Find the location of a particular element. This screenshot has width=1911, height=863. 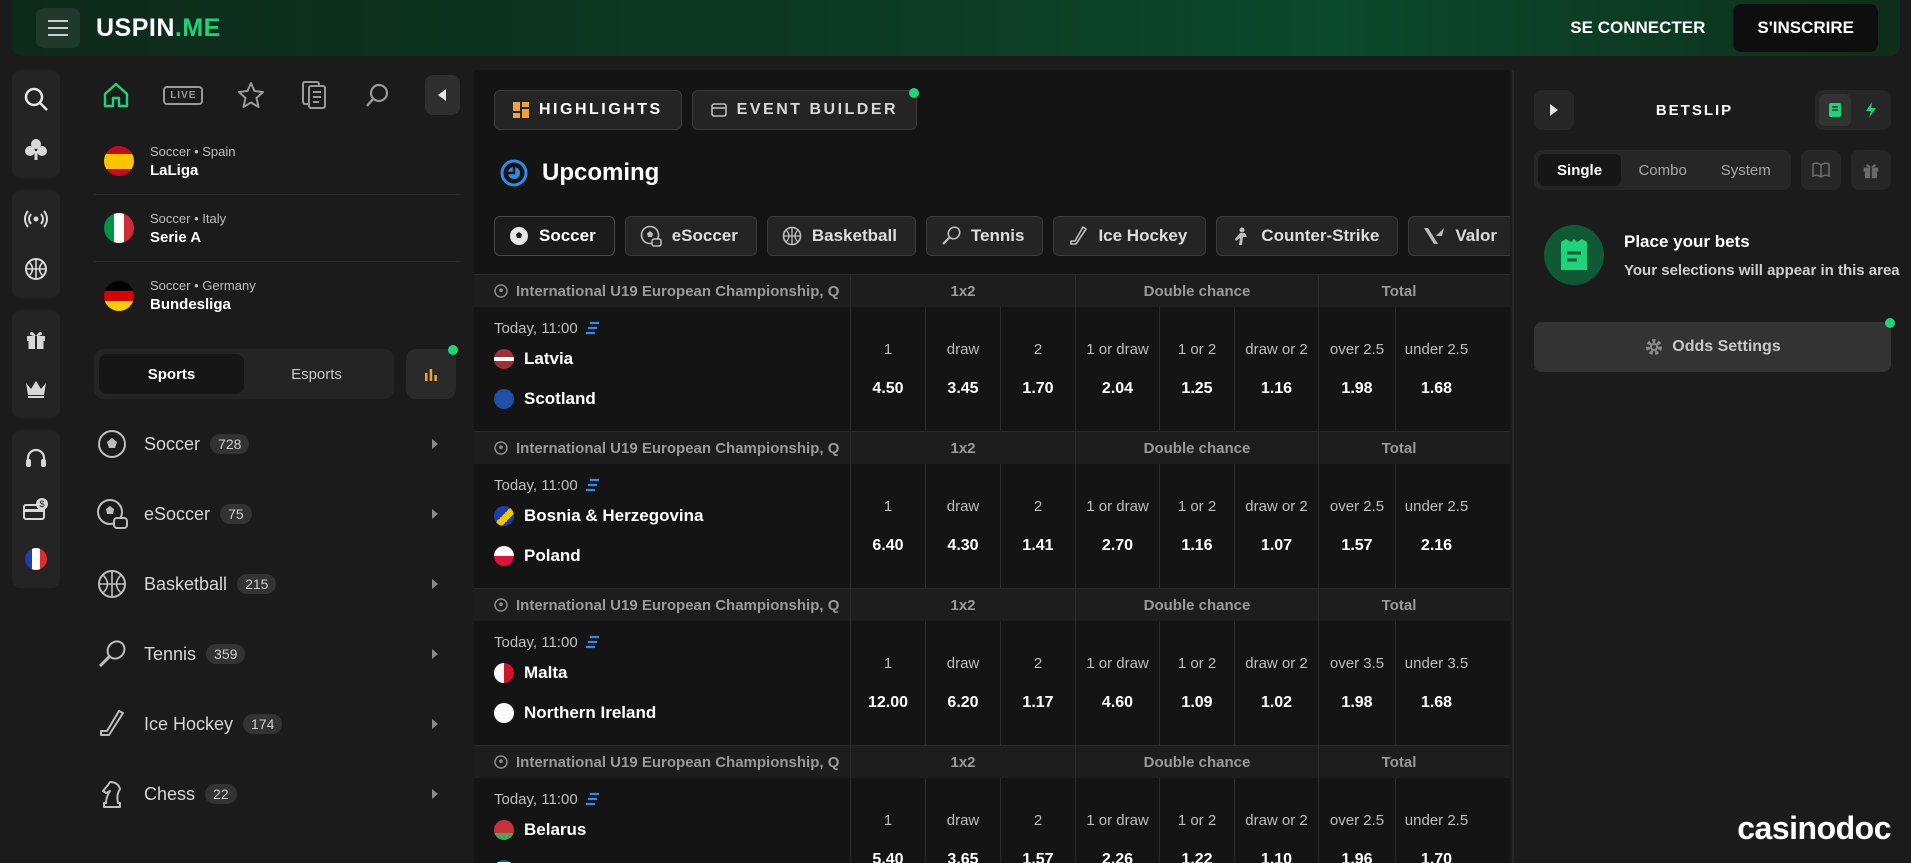

home-team: Malta is located at coordinates (672, 673).